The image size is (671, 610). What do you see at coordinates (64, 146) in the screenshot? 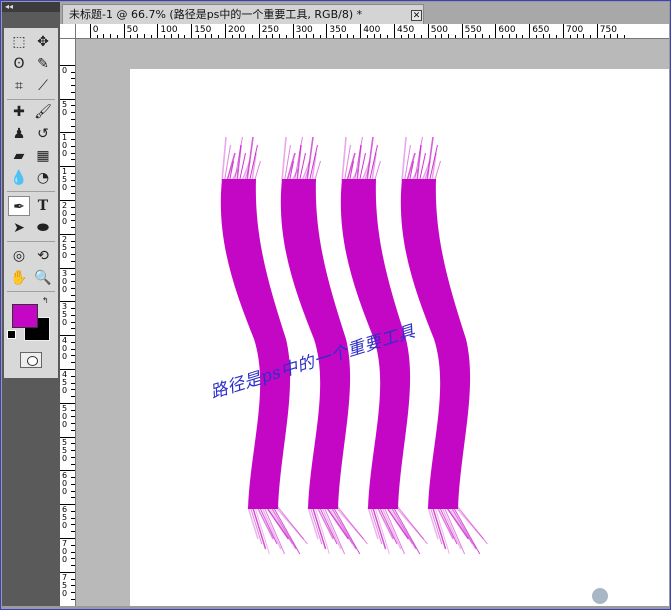
I see `ruler-label: 100` at bounding box center [64, 146].